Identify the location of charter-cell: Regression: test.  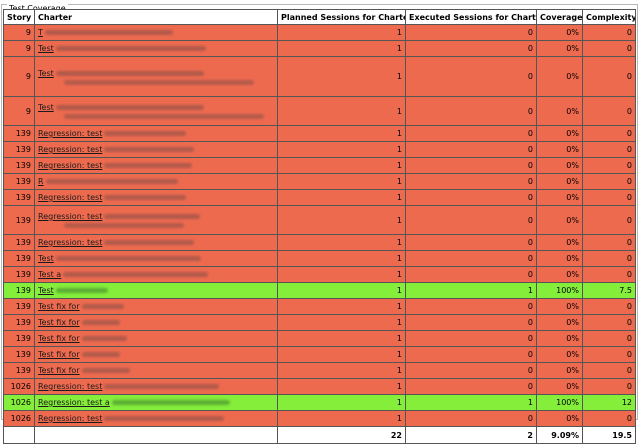
(156, 386).